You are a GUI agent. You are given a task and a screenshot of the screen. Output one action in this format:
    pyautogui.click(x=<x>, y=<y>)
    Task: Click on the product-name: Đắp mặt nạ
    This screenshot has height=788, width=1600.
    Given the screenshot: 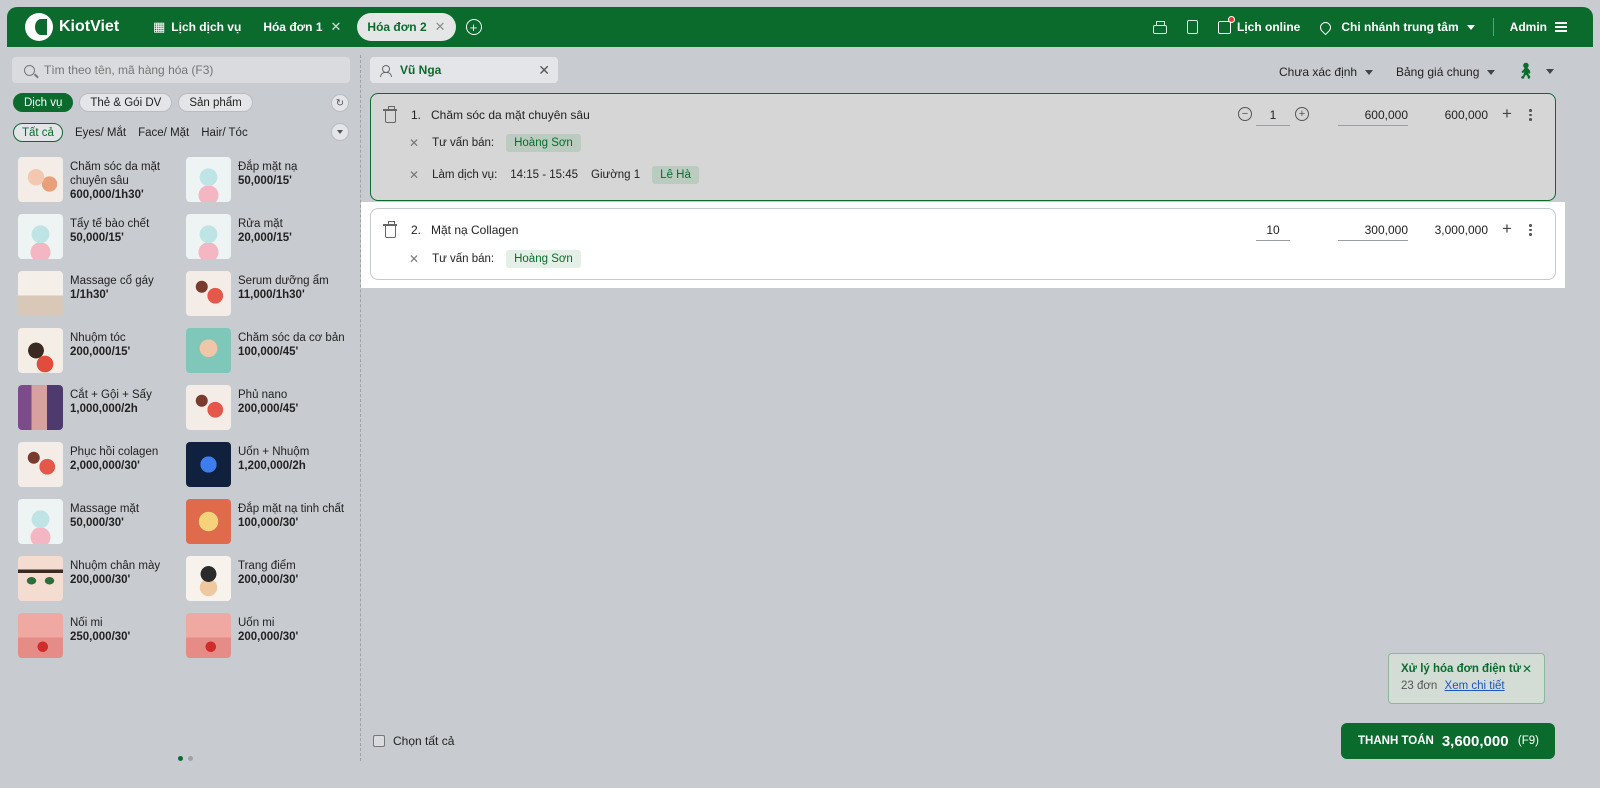 What is the action you would take?
    pyautogui.click(x=268, y=167)
    